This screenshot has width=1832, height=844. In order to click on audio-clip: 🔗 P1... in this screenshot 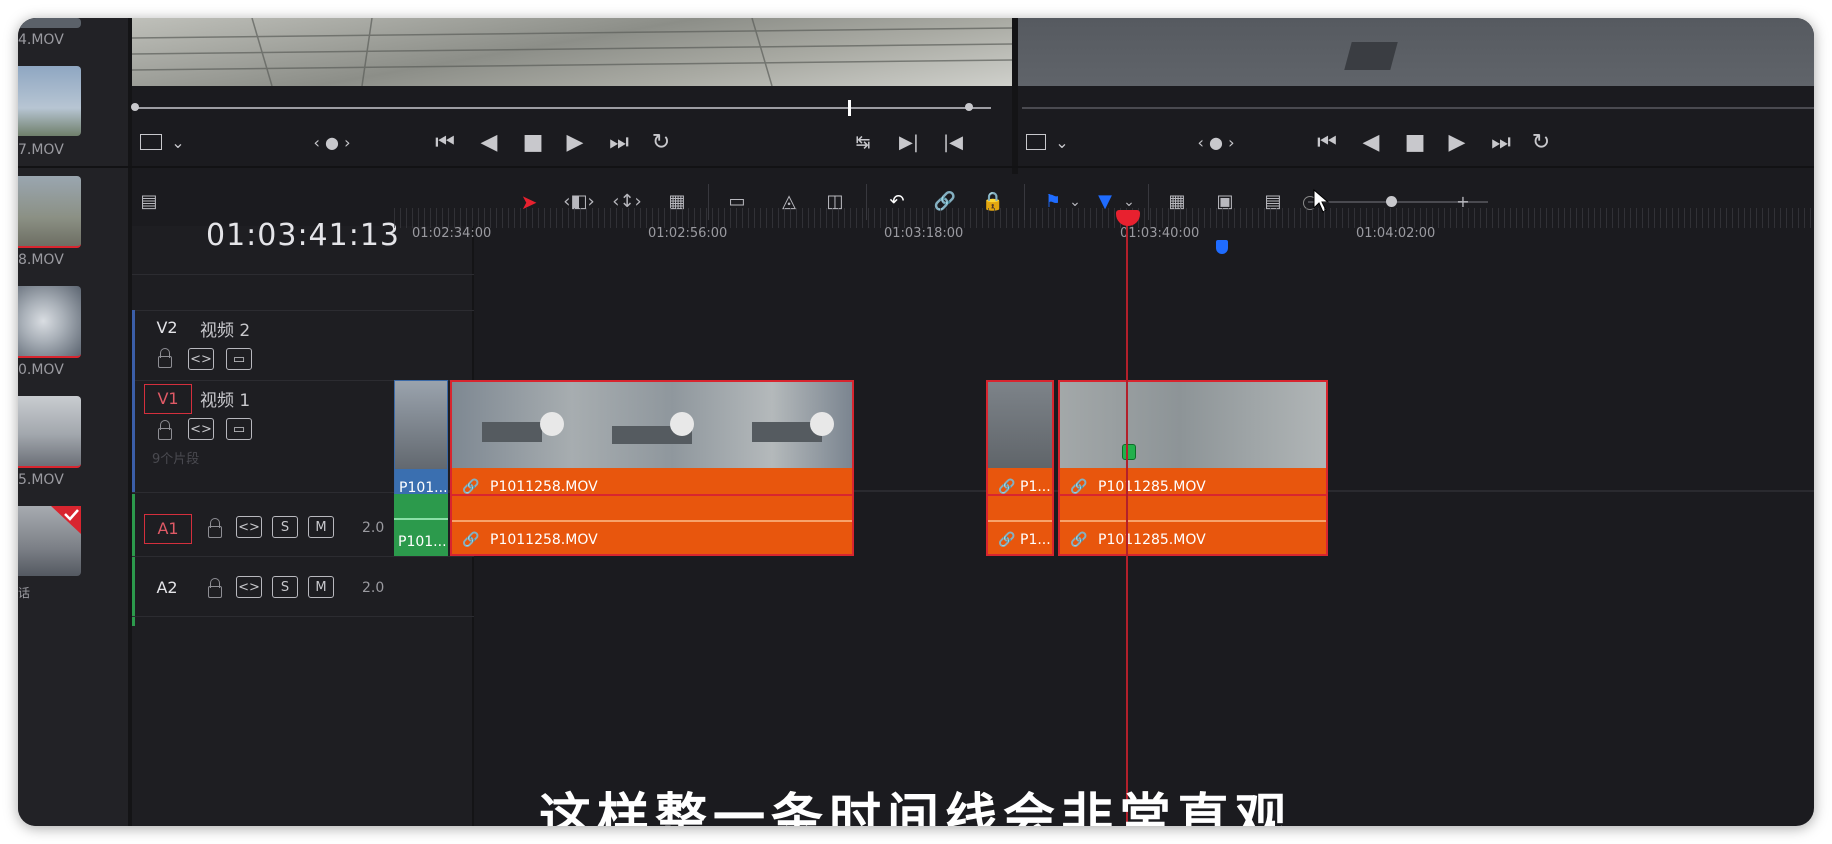, I will do `click(1020, 525)`.